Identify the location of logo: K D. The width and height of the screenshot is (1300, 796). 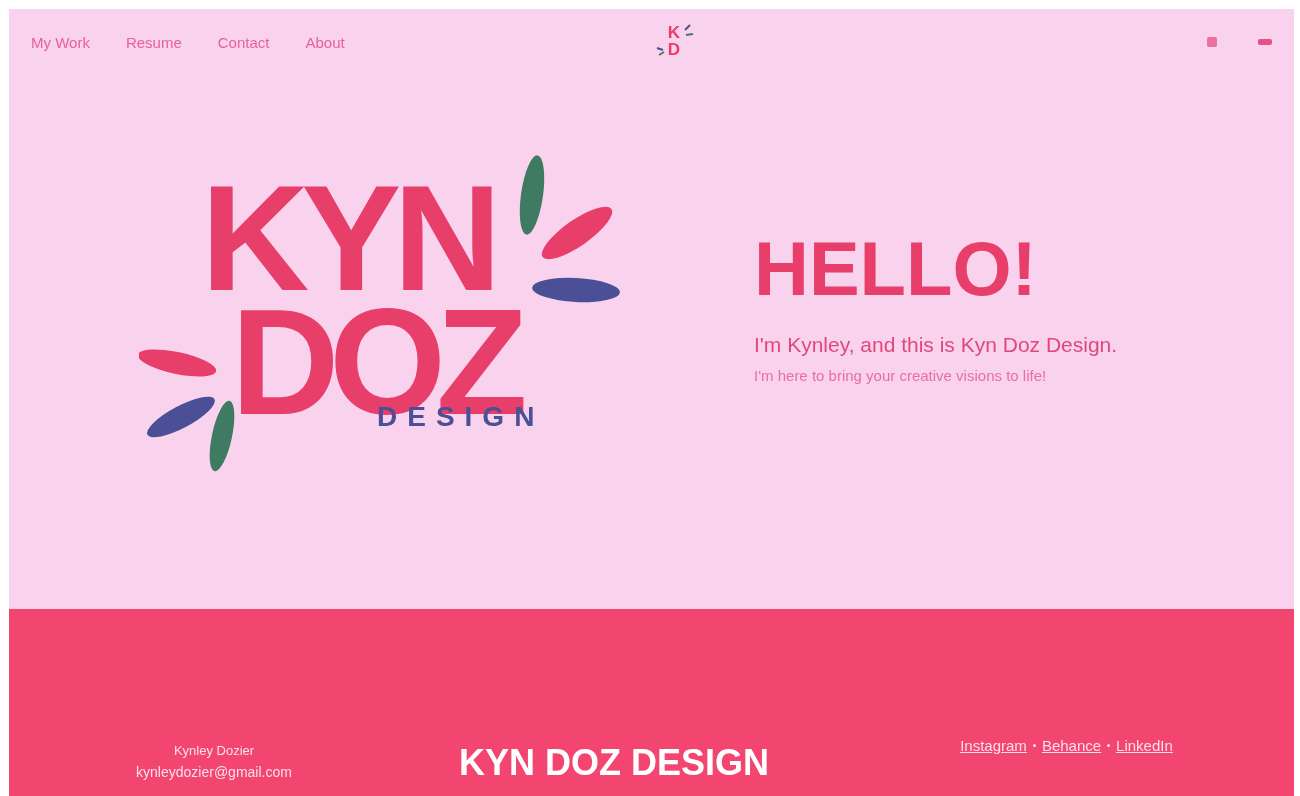
(674, 42).